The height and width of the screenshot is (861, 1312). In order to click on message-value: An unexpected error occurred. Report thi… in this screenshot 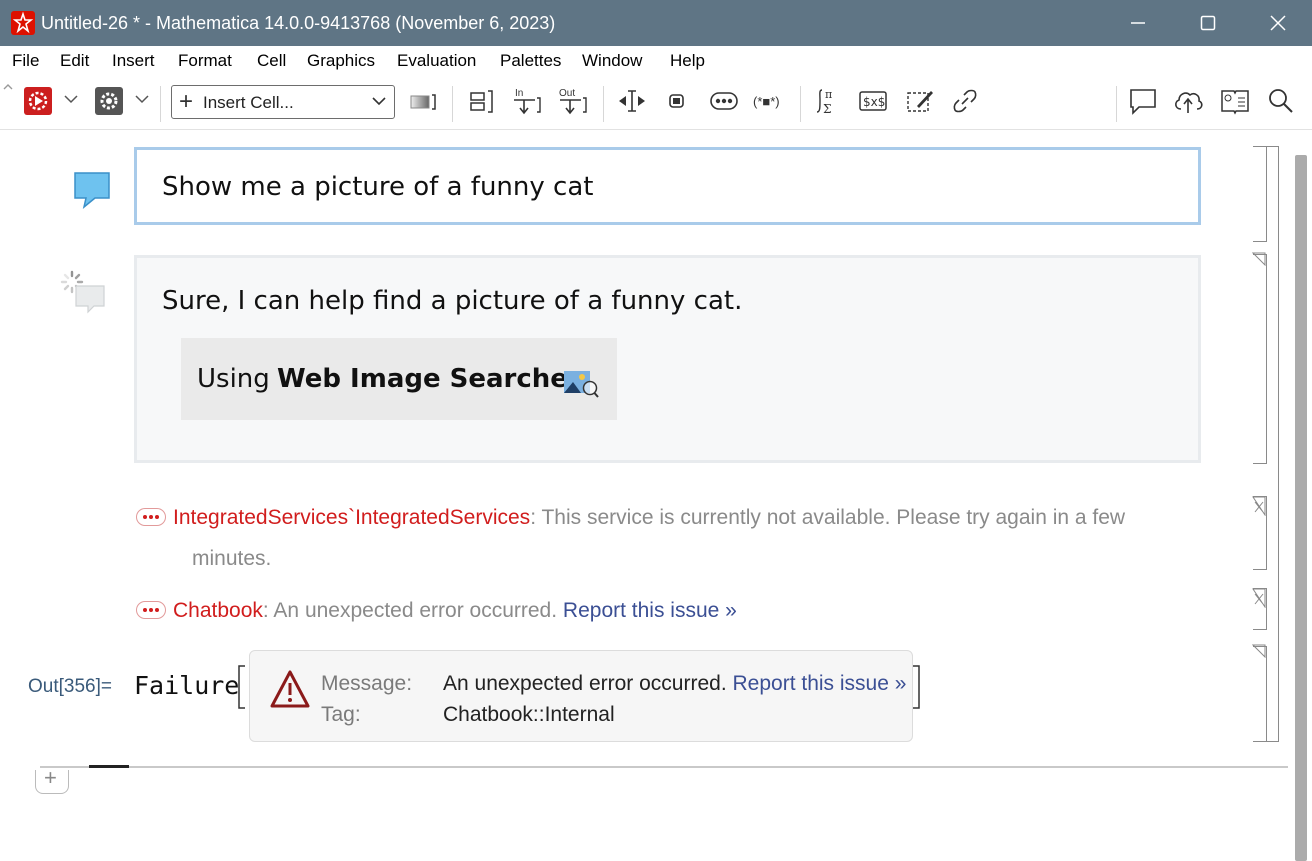, I will do `click(675, 683)`.